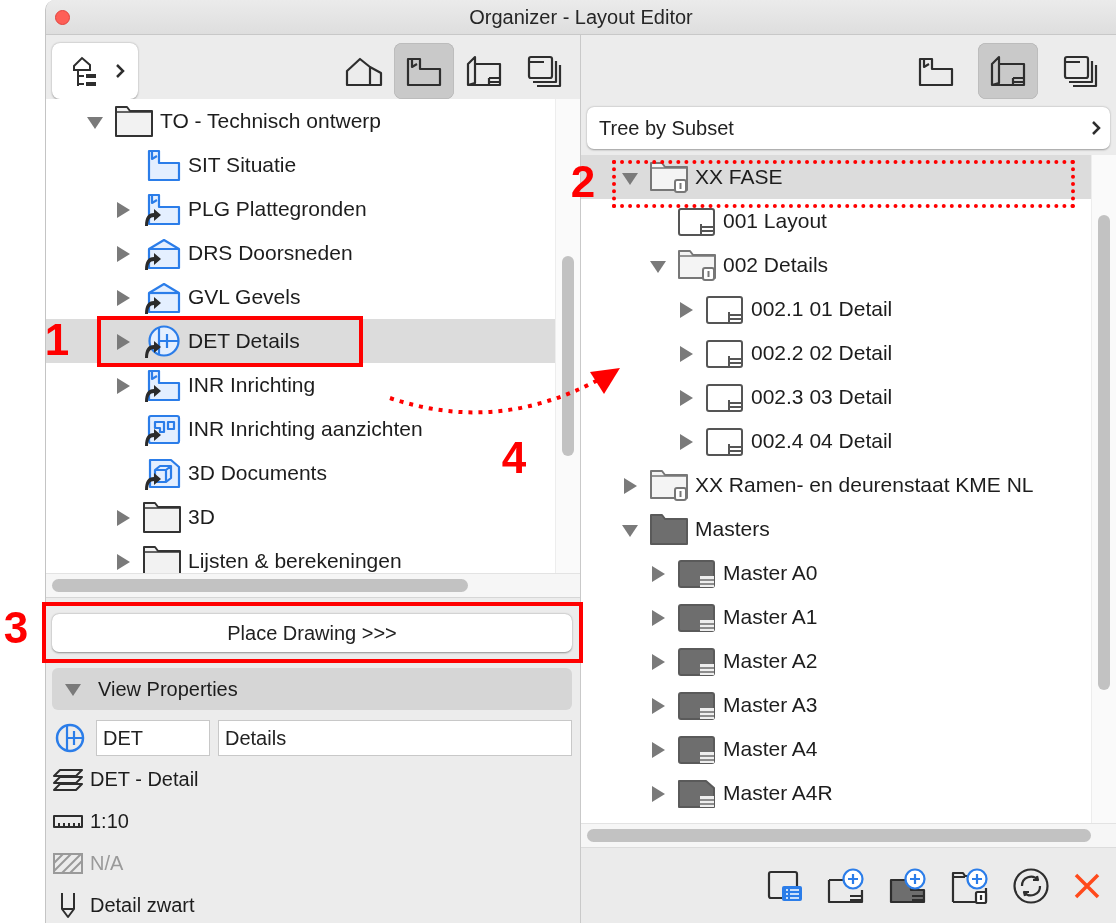 The image size is (1116, 923). Describe the element at coordinates (741, 353) in the screenshot. I see `tree-item: 002.2 02 Detail` at that location.